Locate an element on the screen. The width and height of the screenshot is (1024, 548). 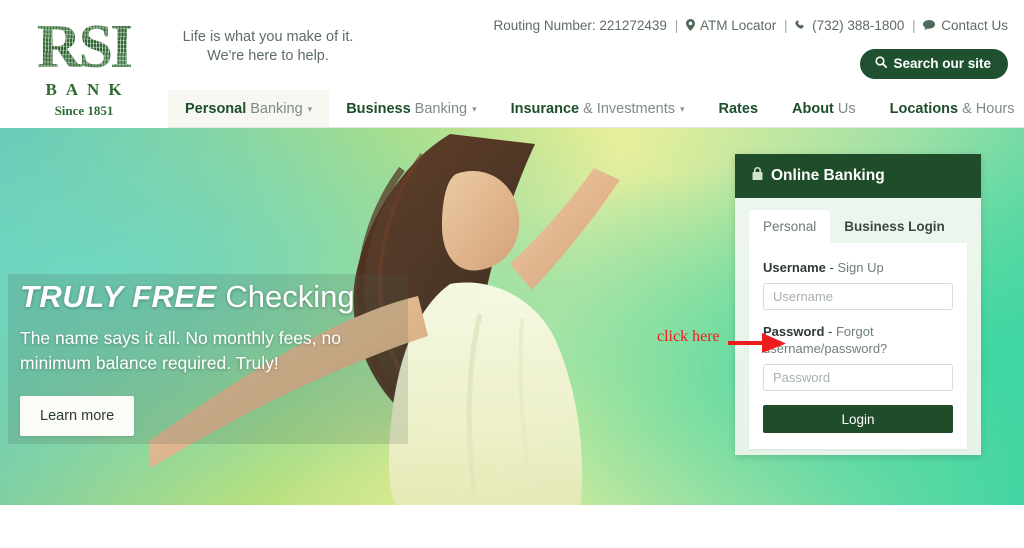
nav-item-business-banking: Business Banking ▾ is located at coordinates (411, 109).